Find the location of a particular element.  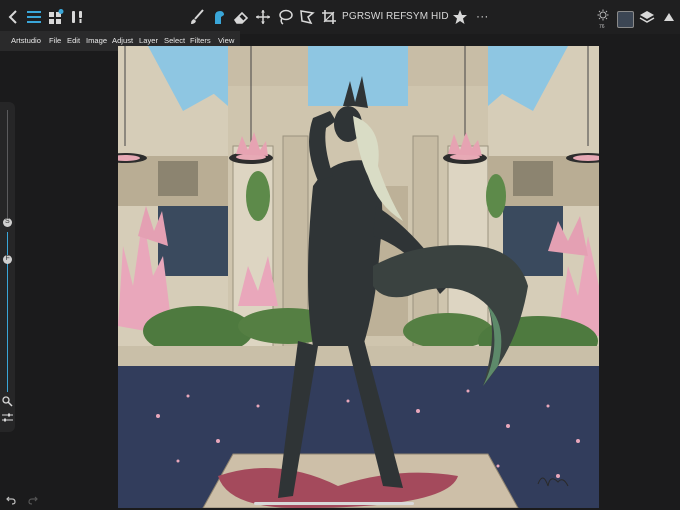

pressure-icon is located at coordinates (603, 16).